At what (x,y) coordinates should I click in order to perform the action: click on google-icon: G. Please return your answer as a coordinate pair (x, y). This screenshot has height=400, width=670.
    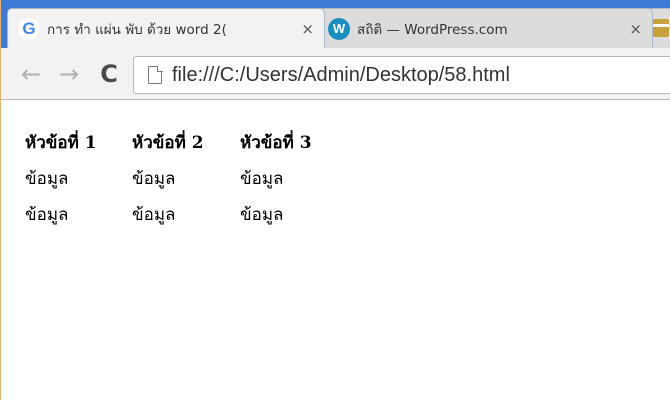
    Looking at the image, I should click on (29, 28).